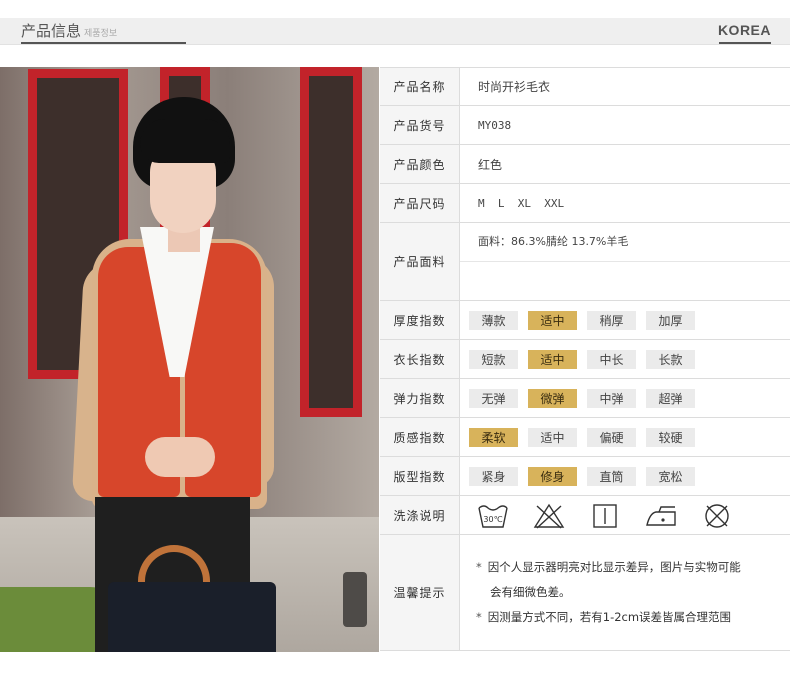 This screenshot has height=673, width=790. What do you see at coordinates (331, 242) in the screenshot?
I see `photo-window-frame` at bounding box center [331, 242].